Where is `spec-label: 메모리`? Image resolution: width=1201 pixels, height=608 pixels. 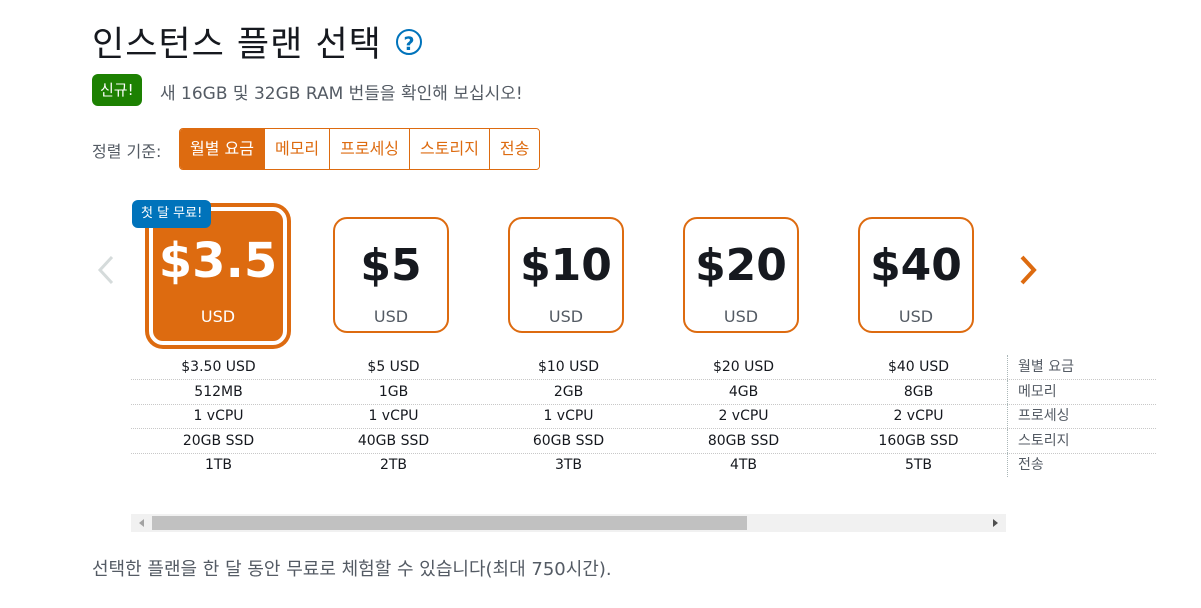
spec-label: 메모리 is located at coordinates (1032, 392).